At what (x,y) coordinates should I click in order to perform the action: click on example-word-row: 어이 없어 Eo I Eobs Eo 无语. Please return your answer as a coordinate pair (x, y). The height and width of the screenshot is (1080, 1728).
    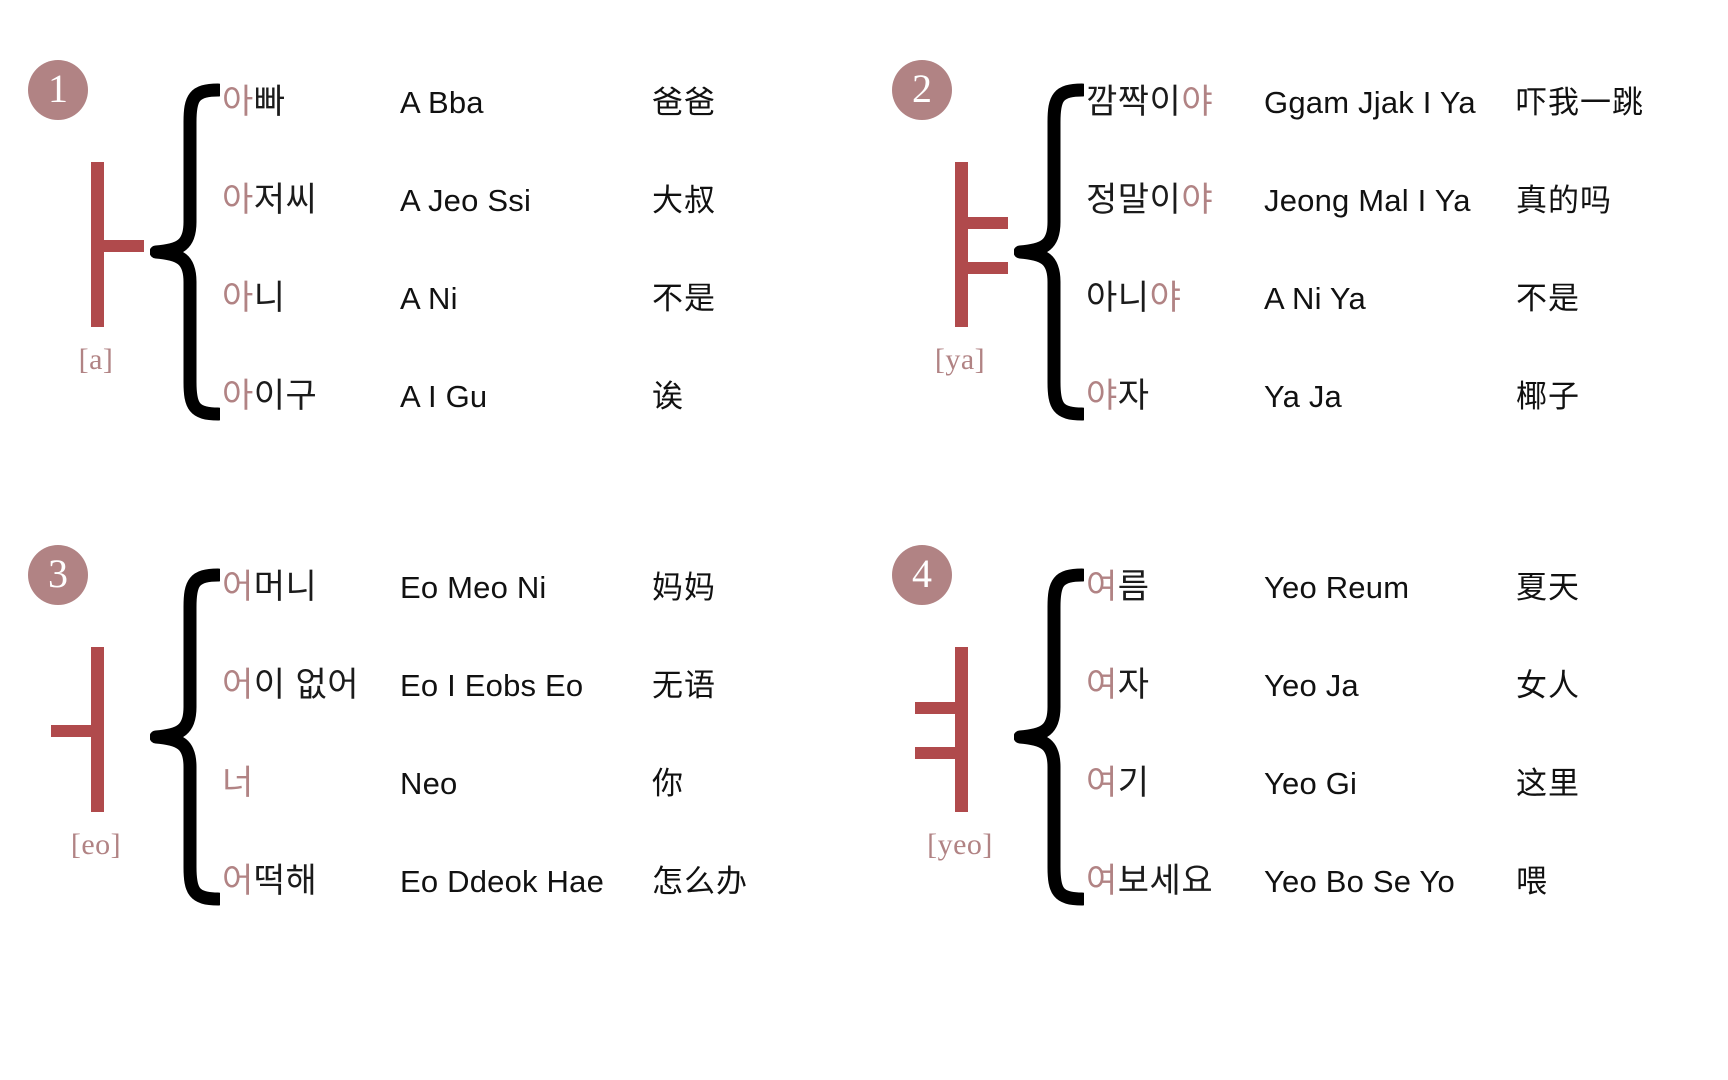
    Looking at the image, I should click on (537, 706).